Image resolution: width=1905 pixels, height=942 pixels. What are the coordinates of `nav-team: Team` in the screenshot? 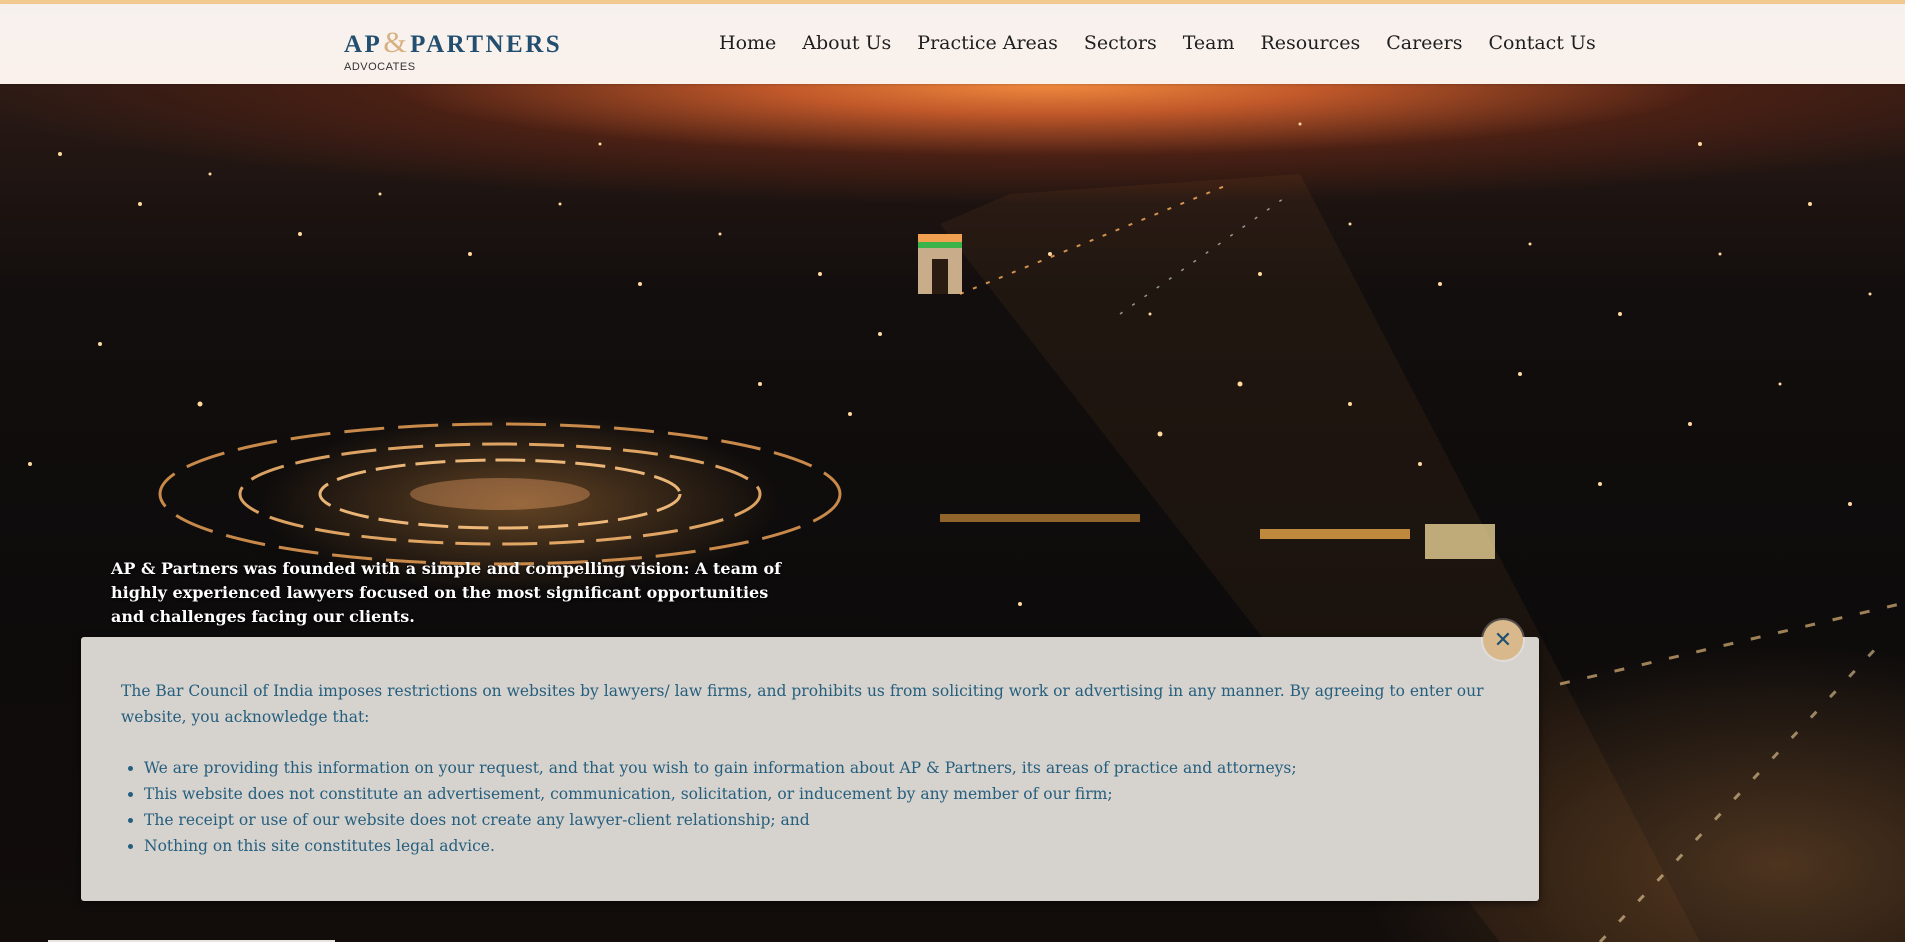 It's located at (1209, 43).